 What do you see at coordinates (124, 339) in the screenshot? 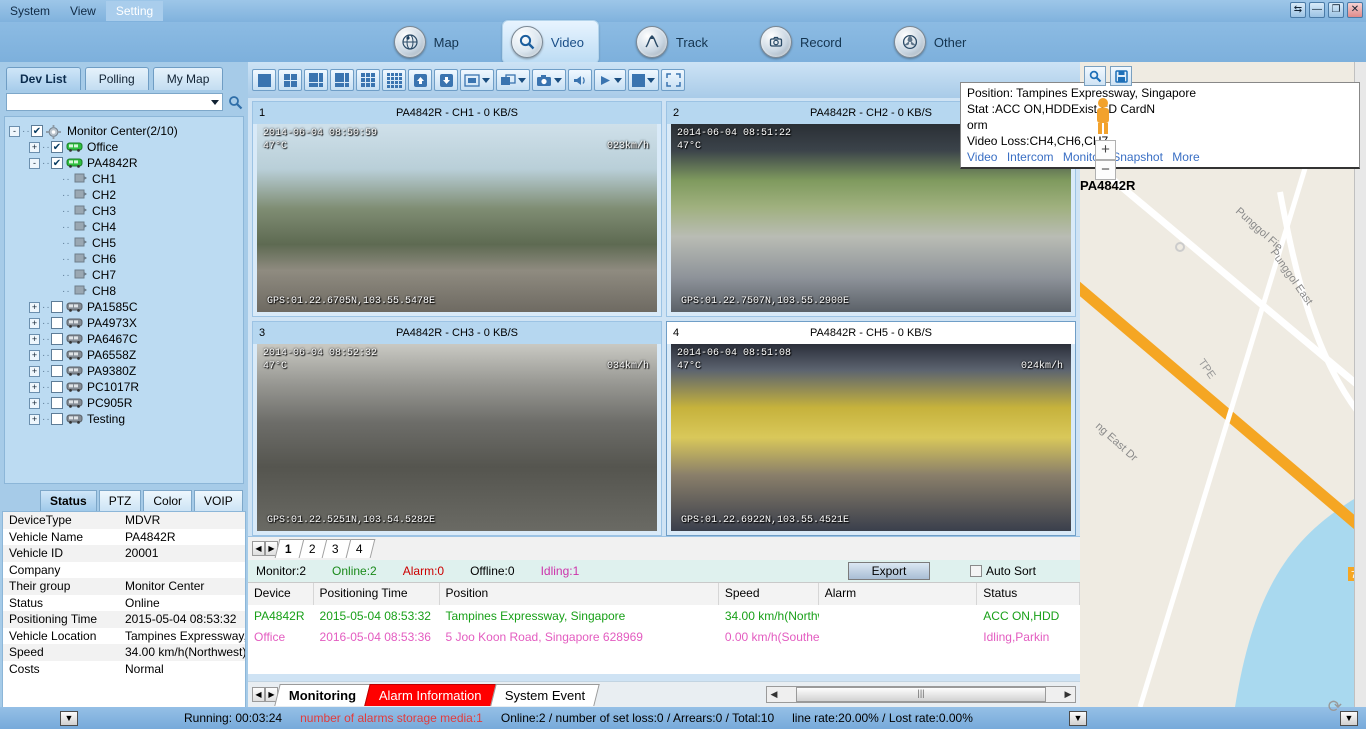
I see `tree-node-pa6467c: +··✔ PA6467C` at bounding box center [124, 339].